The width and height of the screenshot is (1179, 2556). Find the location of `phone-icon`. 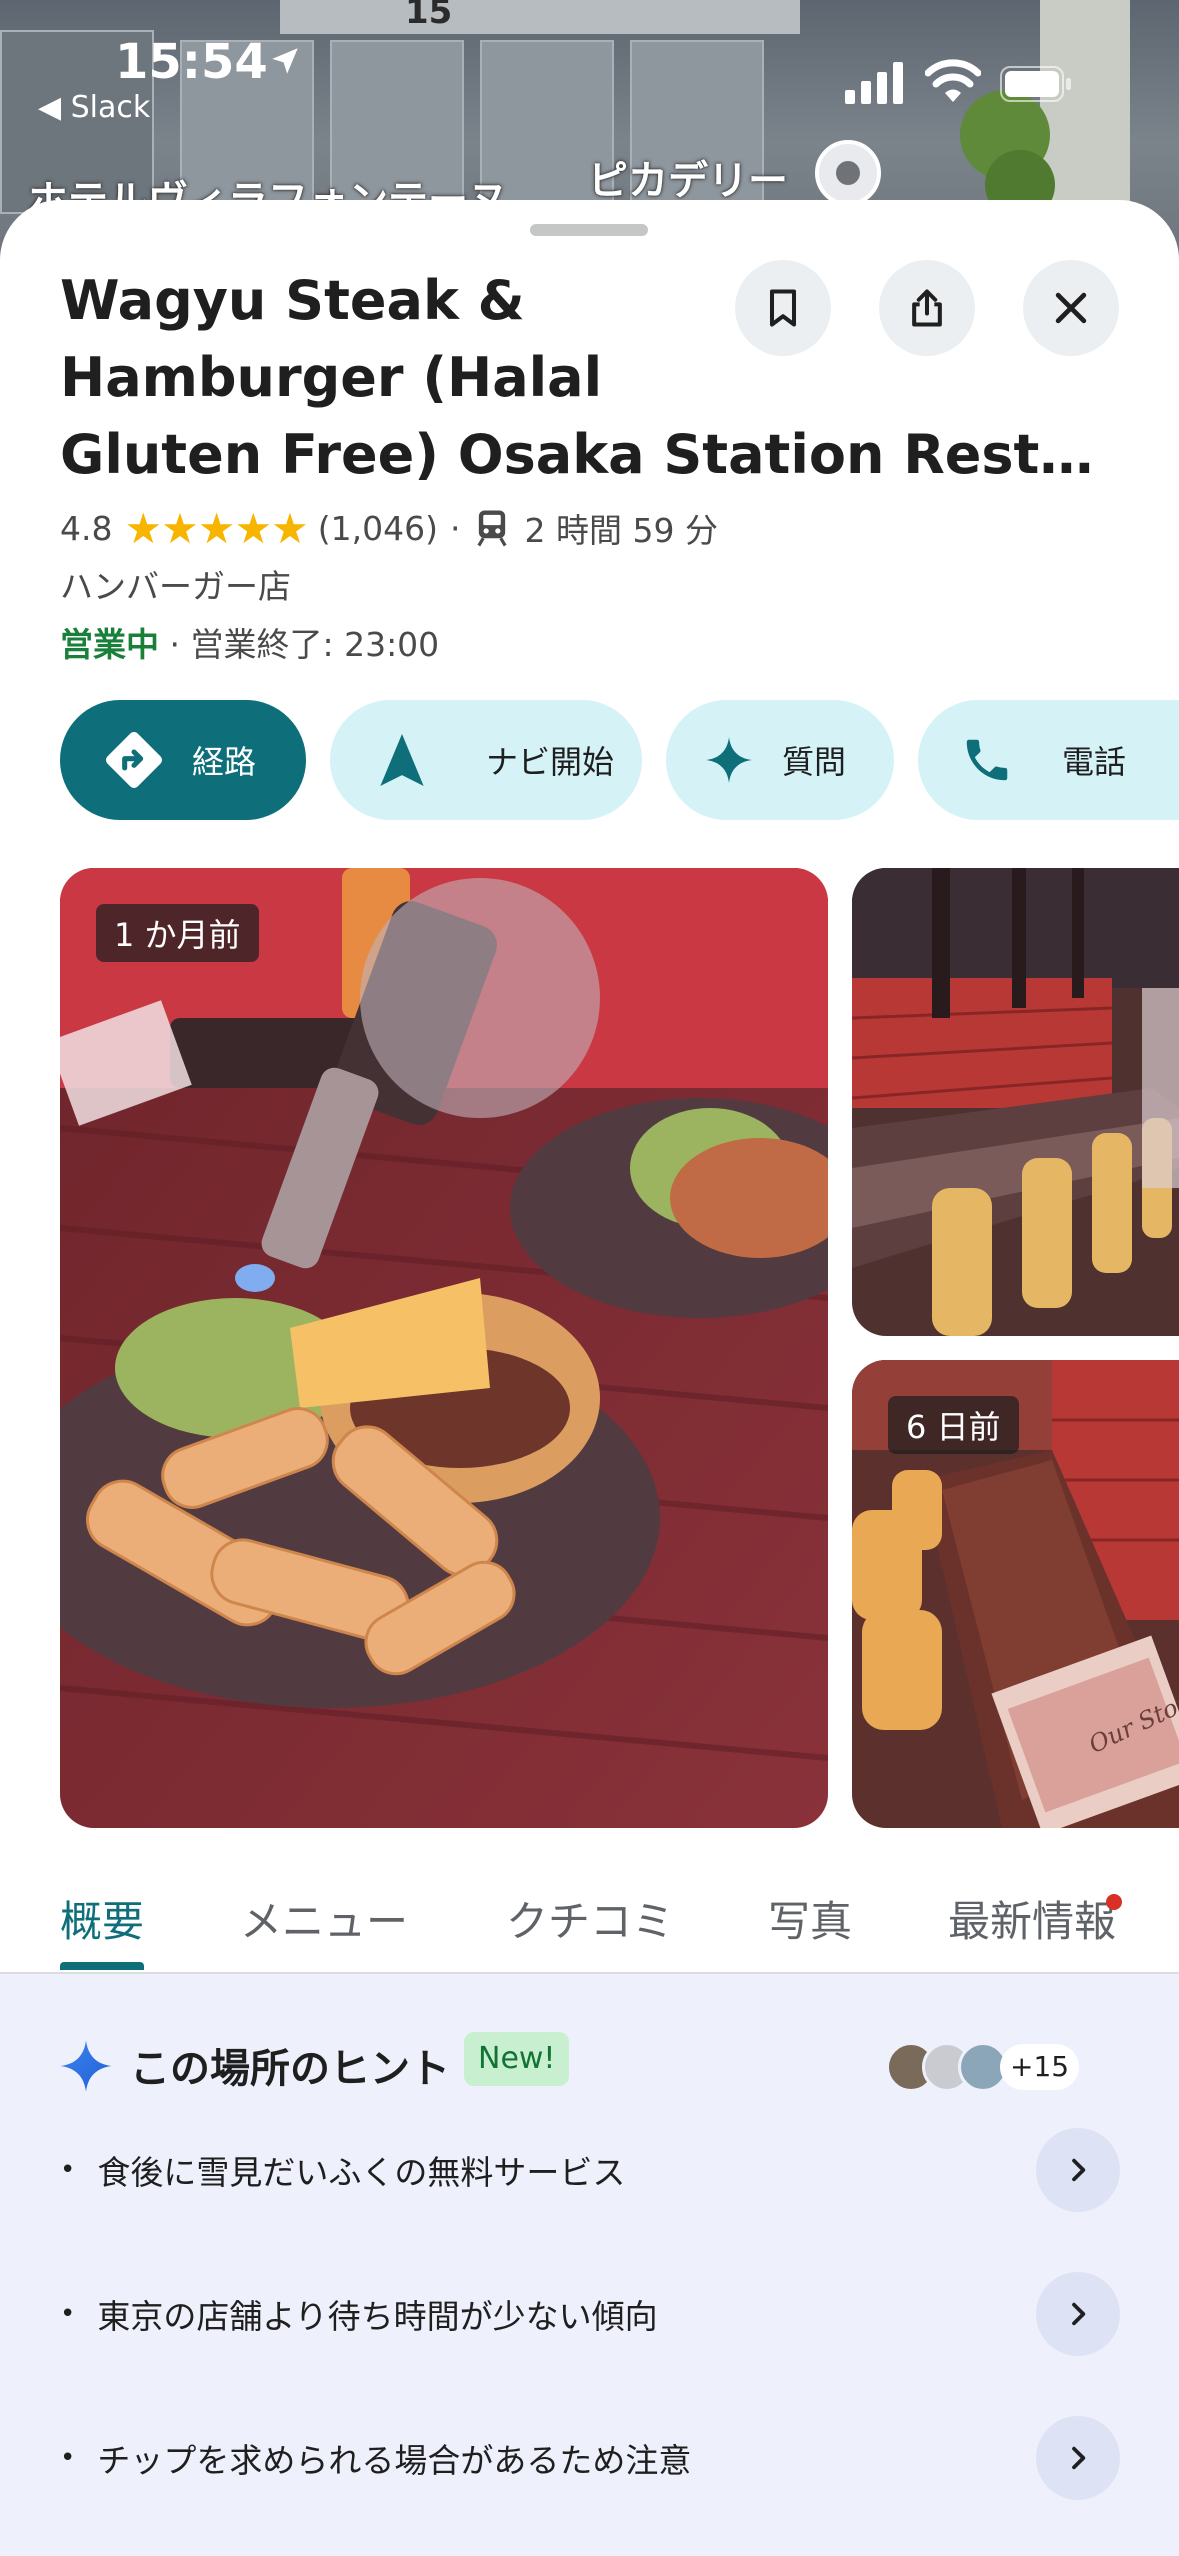

phone-icon is located at coordinates (987, 760).